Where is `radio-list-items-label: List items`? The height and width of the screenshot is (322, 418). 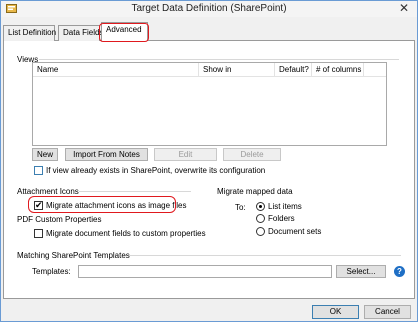 radio-list-items-label: List items is located at coordinates (285, 206).